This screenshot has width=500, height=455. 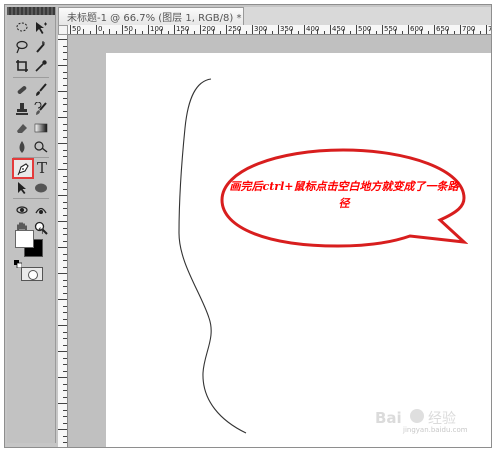 What do you see at coordinates (24, 239) in the screenshot?
I see `foreground-color-swatch` at bounding box center [24, 239].